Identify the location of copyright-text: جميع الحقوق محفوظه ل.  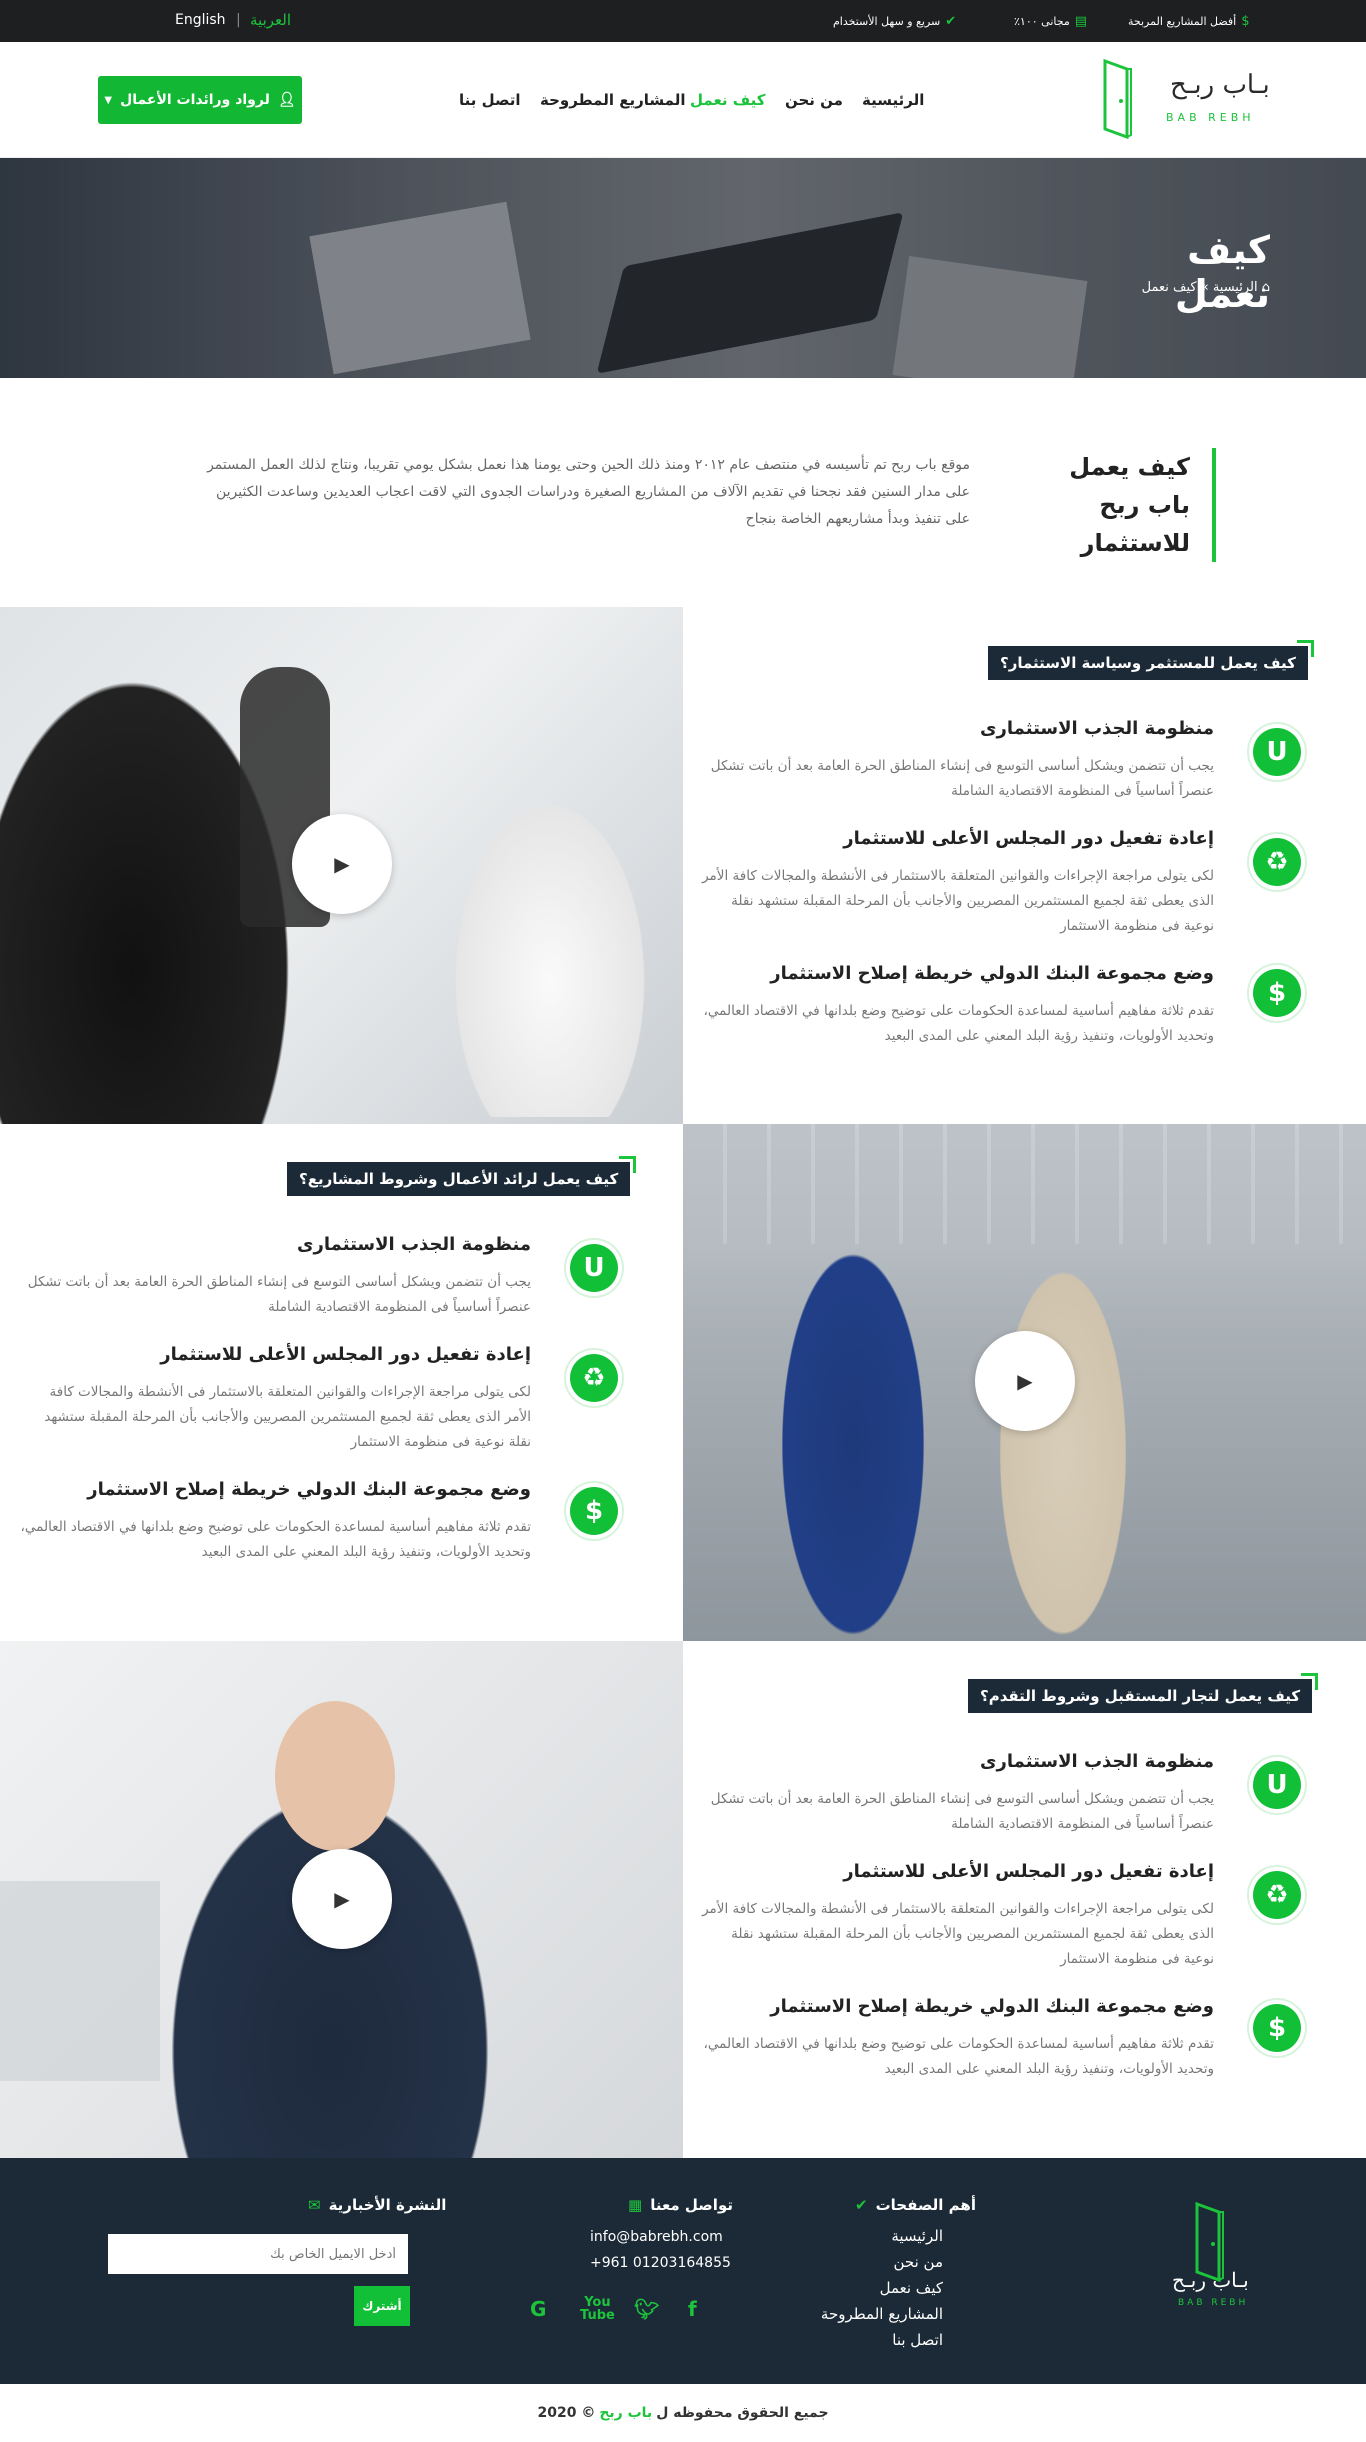
(742, 2413).